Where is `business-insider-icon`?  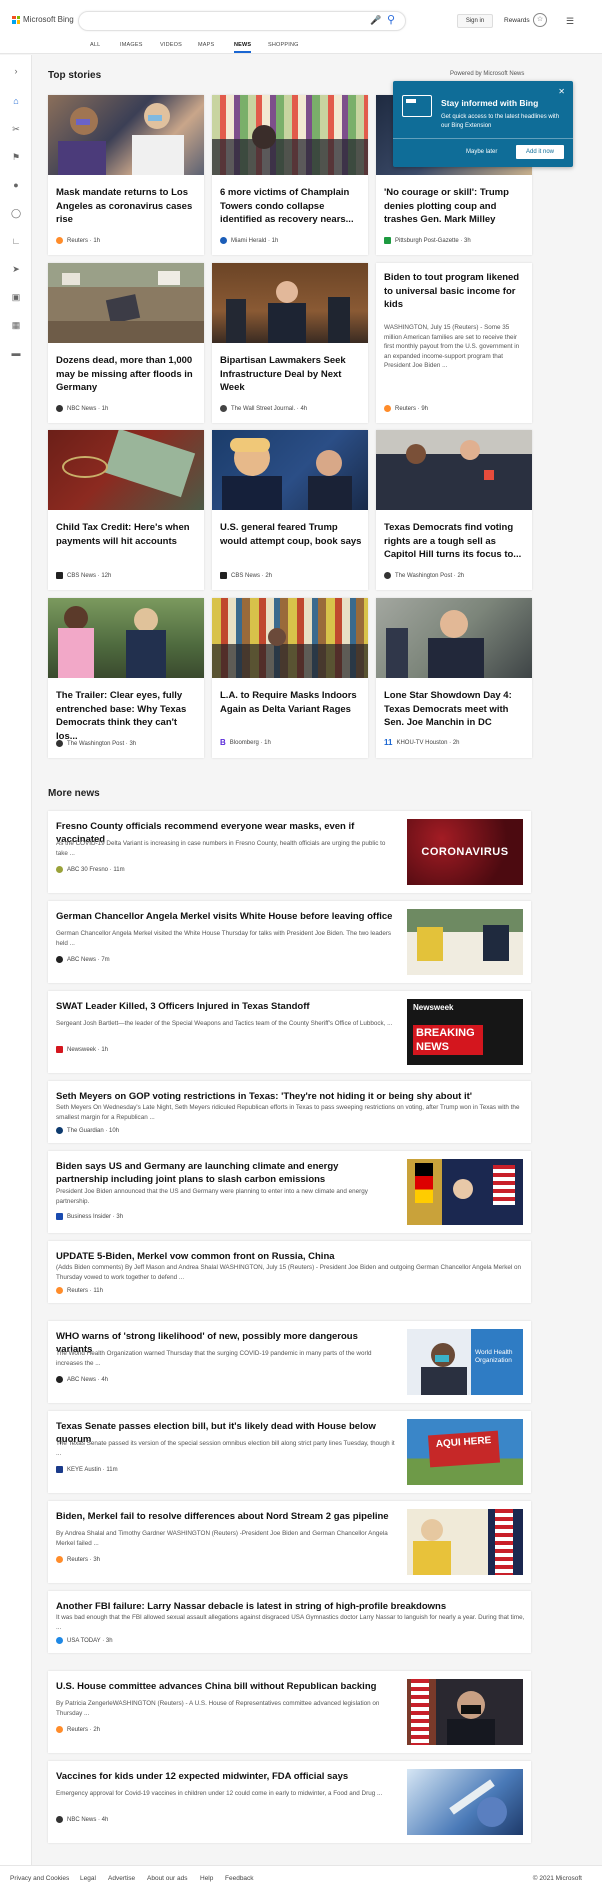 business-insider-icon is located at coordinates (59, 1216).